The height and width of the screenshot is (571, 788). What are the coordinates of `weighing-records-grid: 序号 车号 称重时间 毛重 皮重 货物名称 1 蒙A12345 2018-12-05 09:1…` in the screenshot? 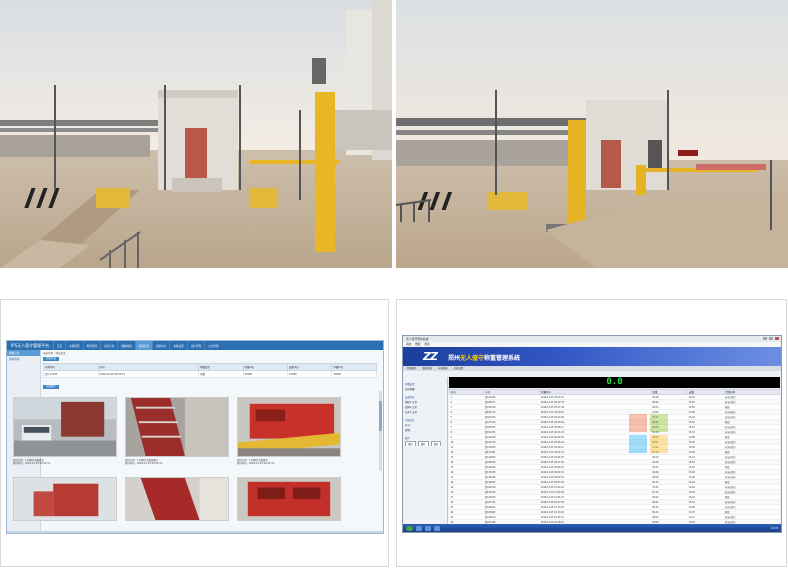 It's located at (614, 456).